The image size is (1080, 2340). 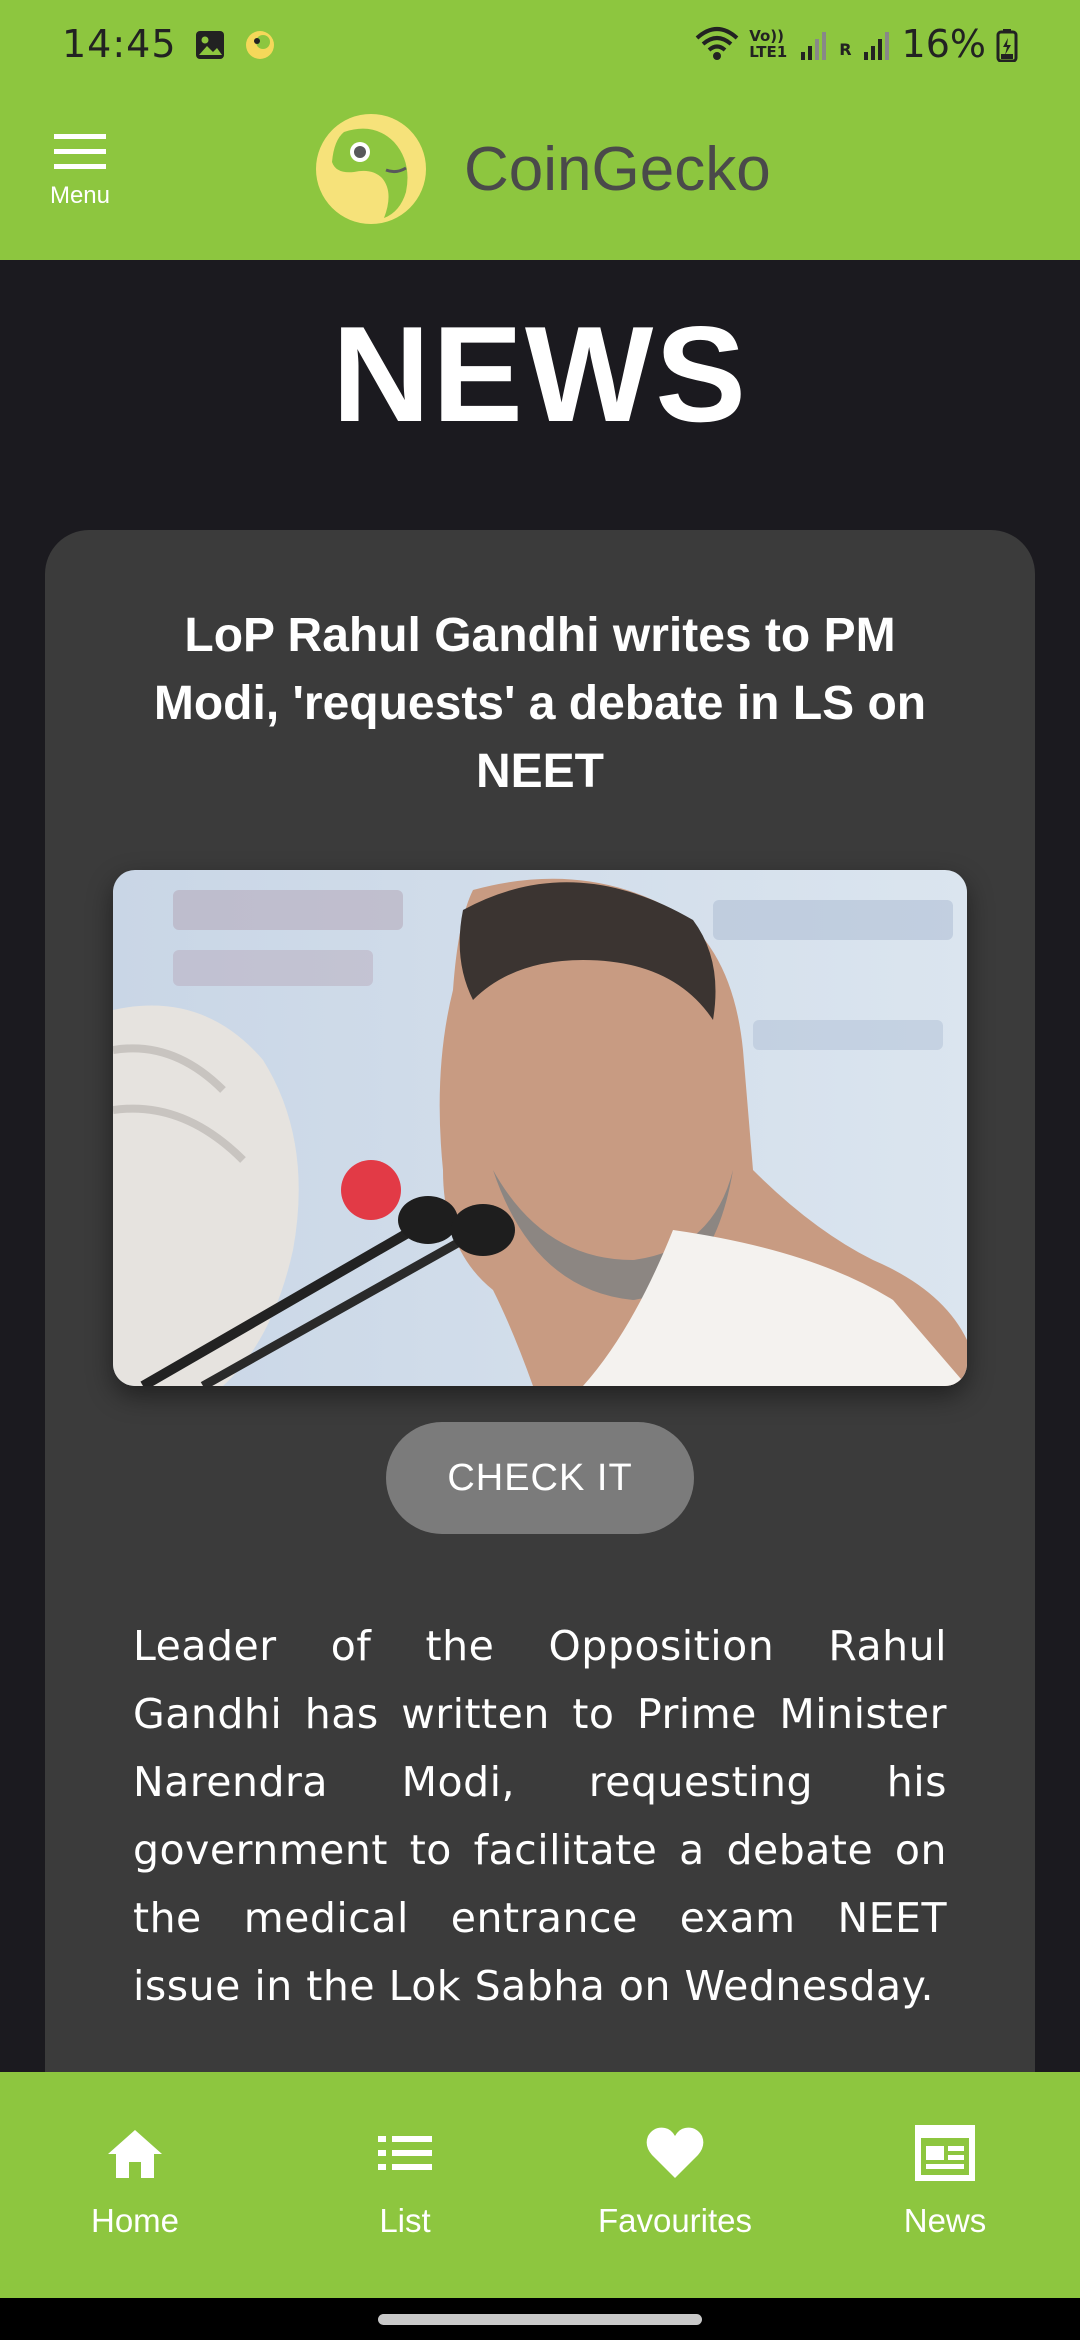 I want to click on nav-home: Home, so click(x=135, y=2185).